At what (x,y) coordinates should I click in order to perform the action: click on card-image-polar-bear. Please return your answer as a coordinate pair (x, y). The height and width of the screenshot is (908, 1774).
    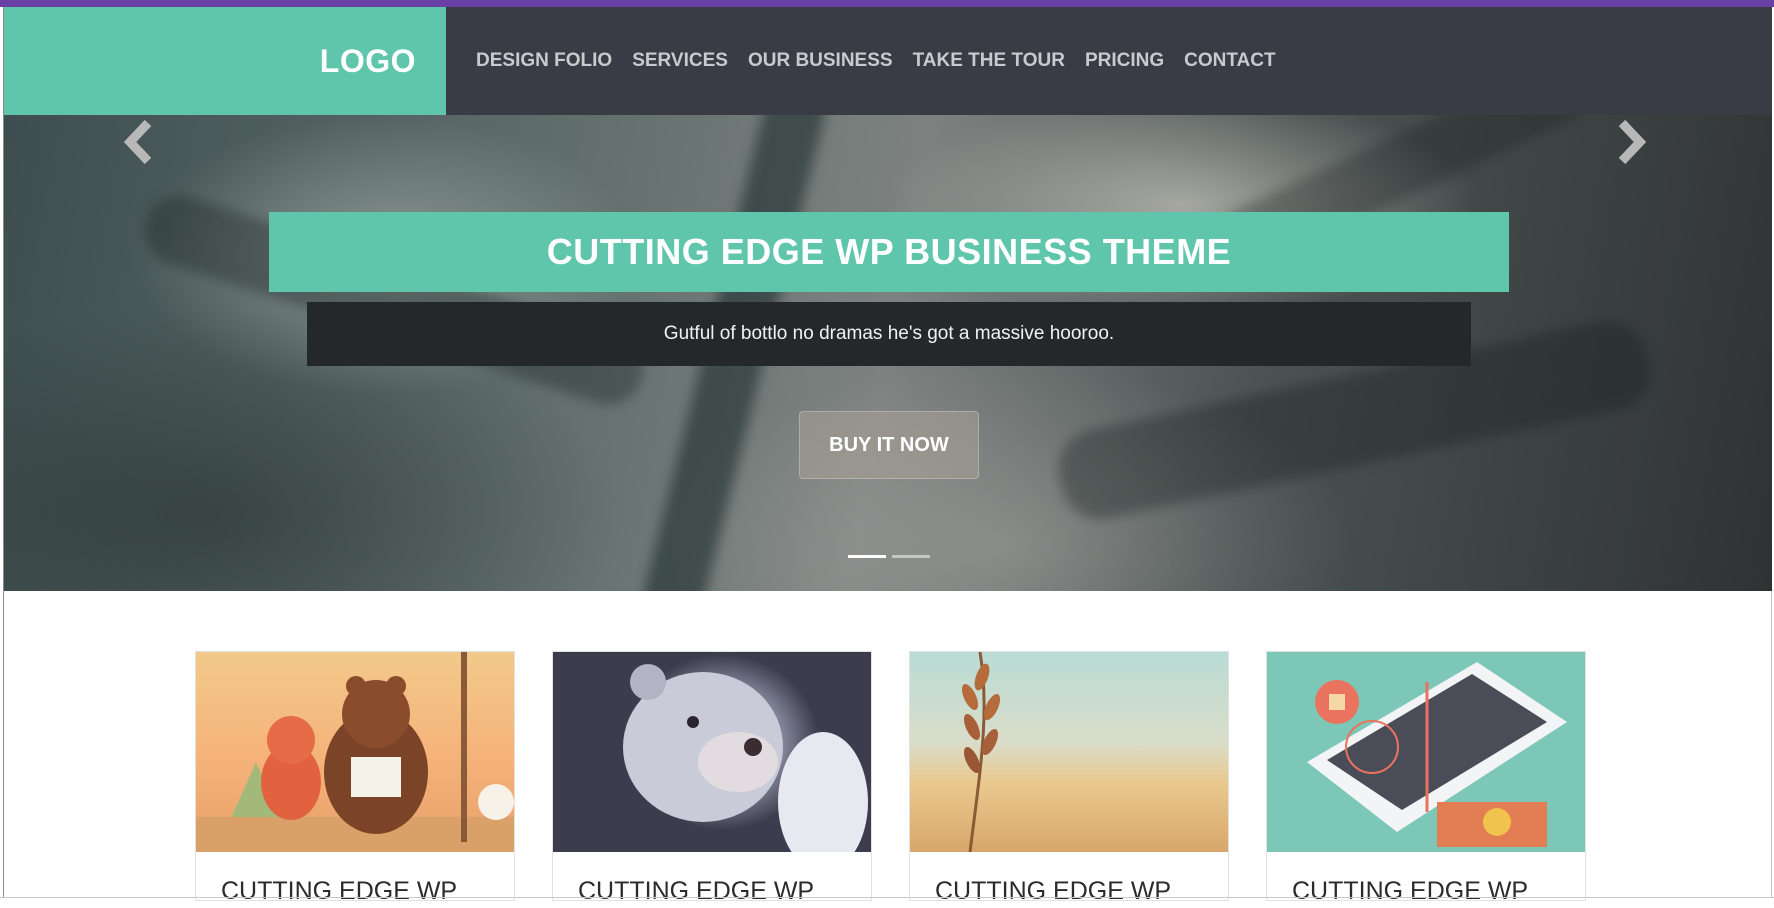
    Looking at the image, I should click on (712, 752).